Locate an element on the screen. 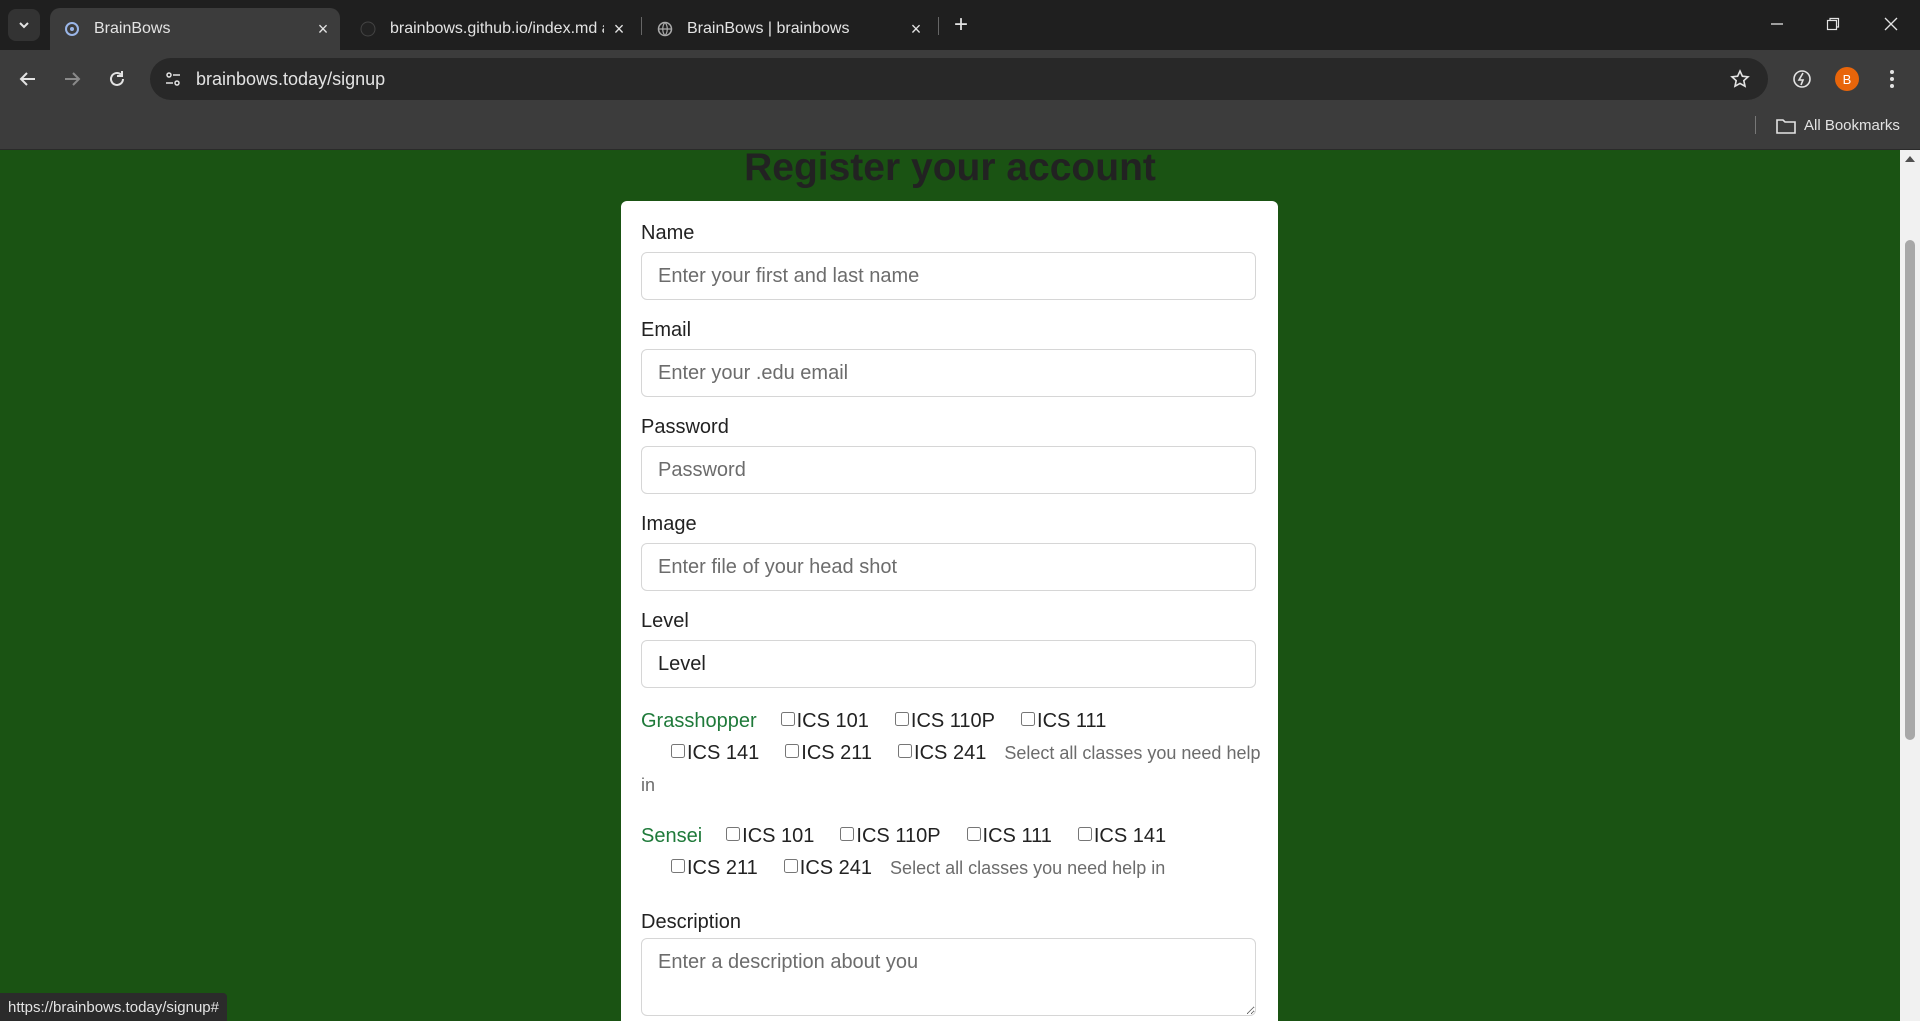  extension-button is located at coordinates (1802, 79).